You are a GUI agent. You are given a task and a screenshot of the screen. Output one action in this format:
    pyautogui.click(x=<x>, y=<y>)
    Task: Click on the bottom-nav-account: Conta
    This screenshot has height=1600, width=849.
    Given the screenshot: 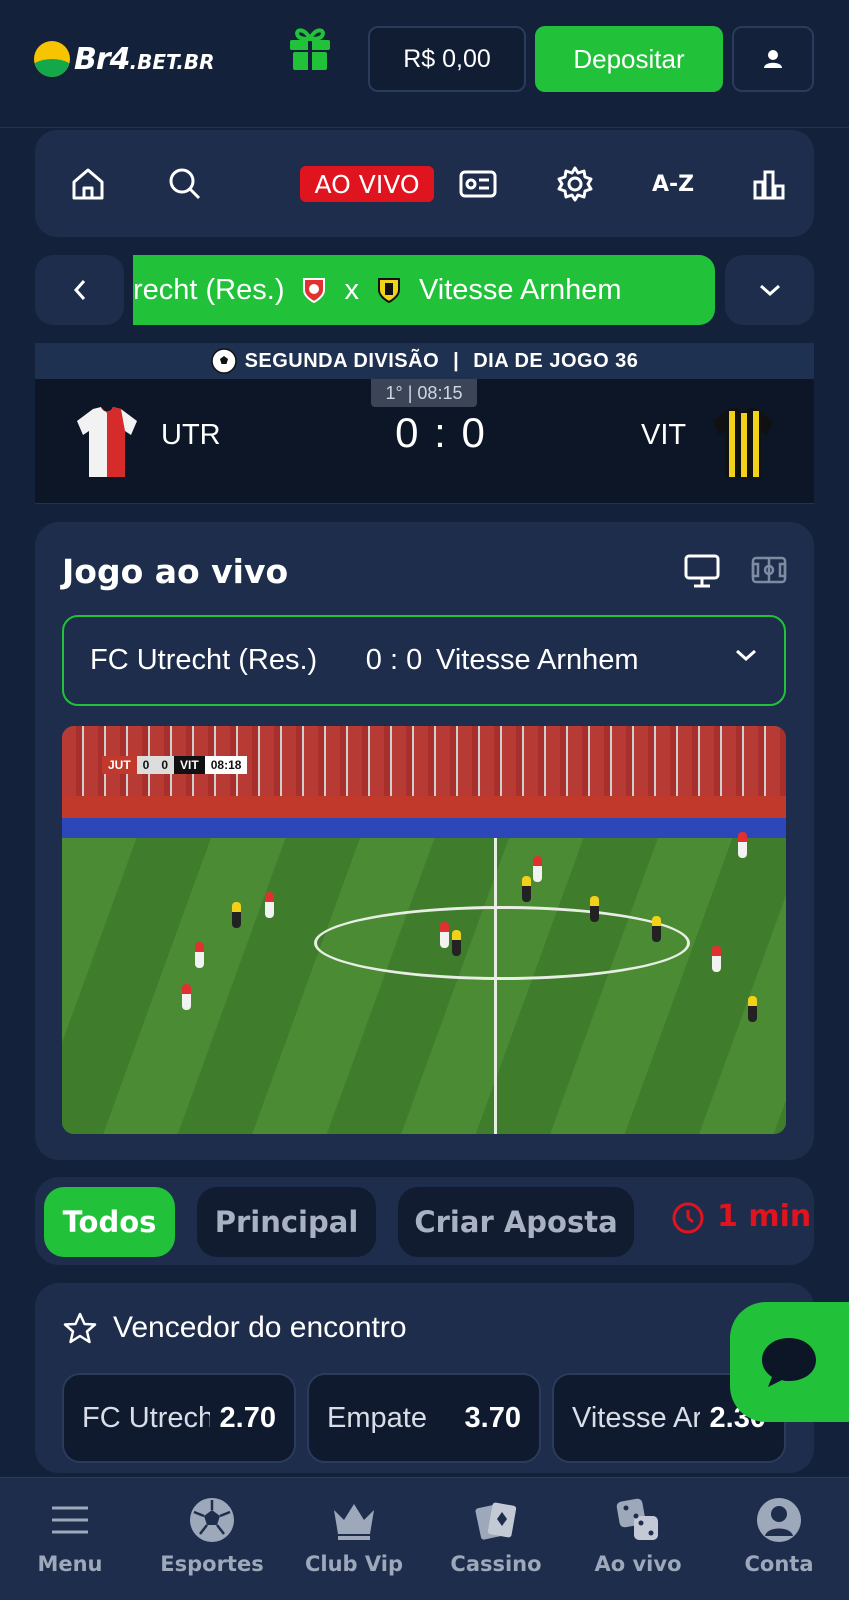 What is the action you would take?
    pyautogui.click(x=779, y=1536)
    